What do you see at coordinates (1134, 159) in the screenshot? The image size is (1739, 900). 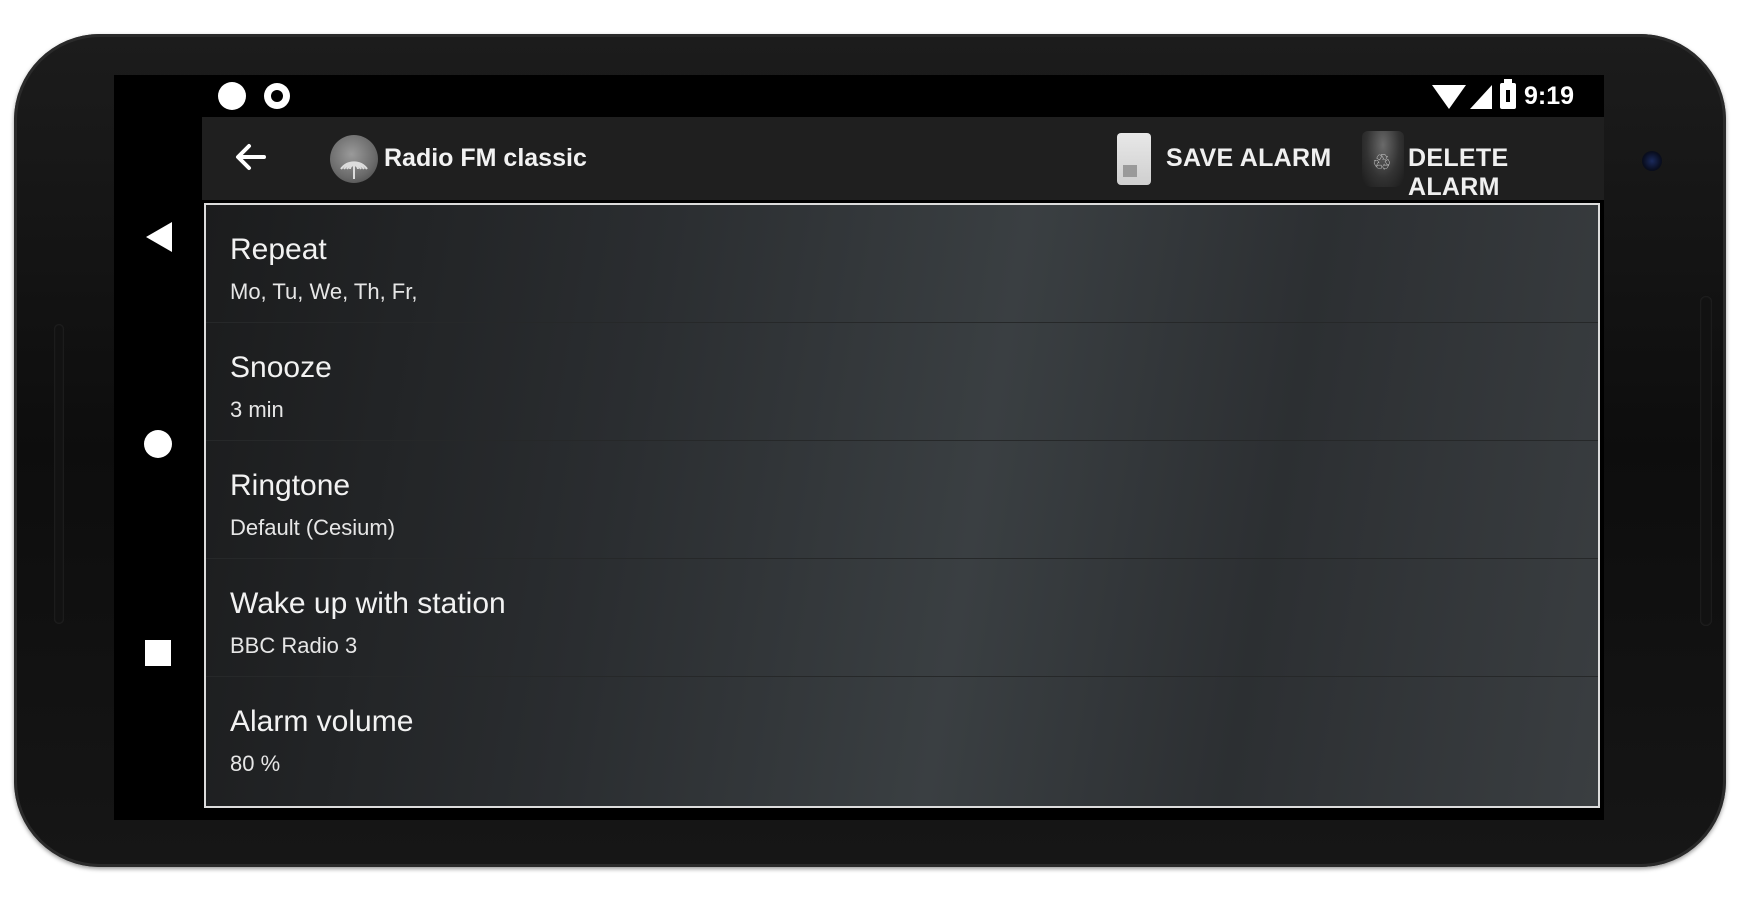 I see `sd-card-icon` at bounding box center [1134, 159].